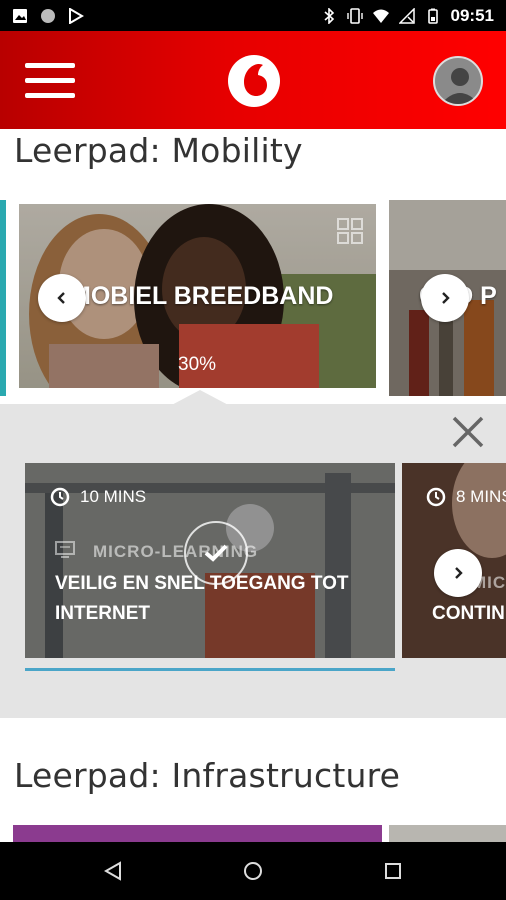  Describe the element at coordinates (207, 775) in the screenshot. I see `section-title-infrastructure: Leerpad: Infrastructure` at that location.